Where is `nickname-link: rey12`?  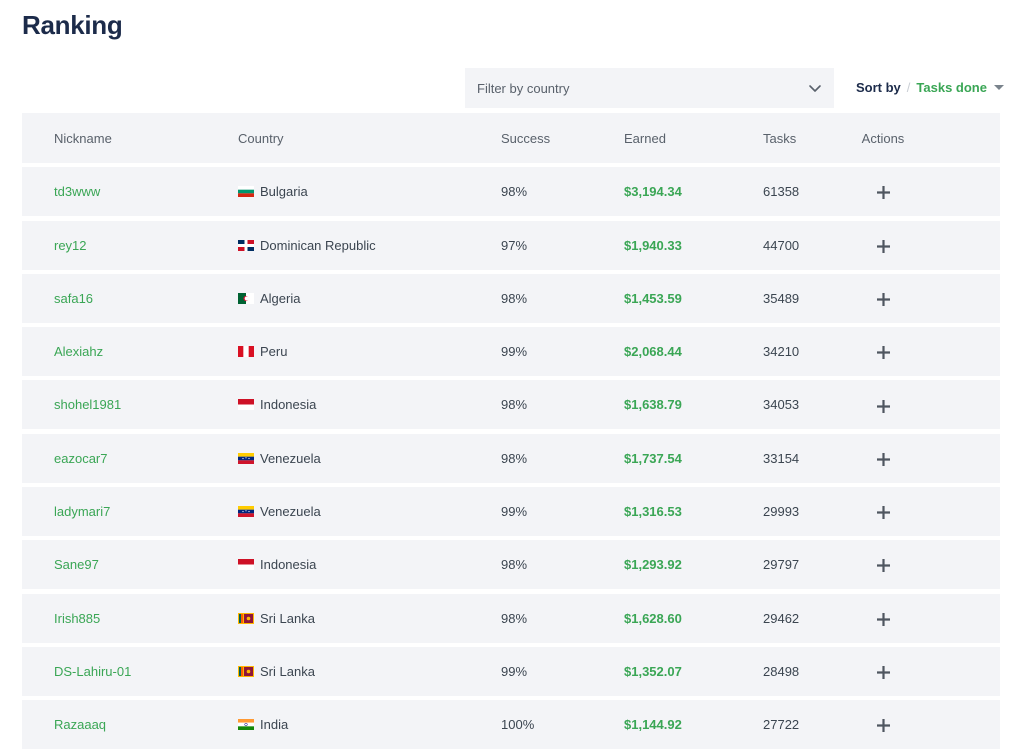
nickname-link: rey12 is located at coordinates (70, 245).